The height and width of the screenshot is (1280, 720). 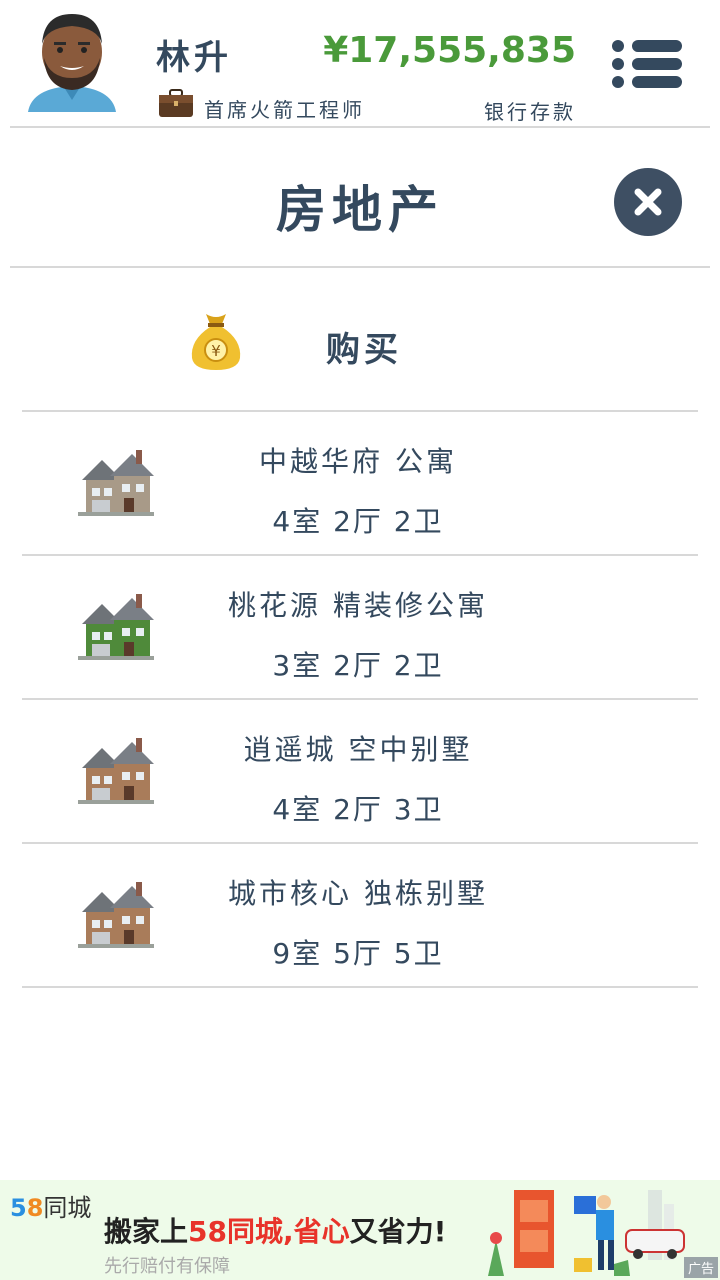 What do you see at coordinates (358, 461) in the screenshot?
I see `property-name: 中越华府 公寓` at bounding box center [358, 461].